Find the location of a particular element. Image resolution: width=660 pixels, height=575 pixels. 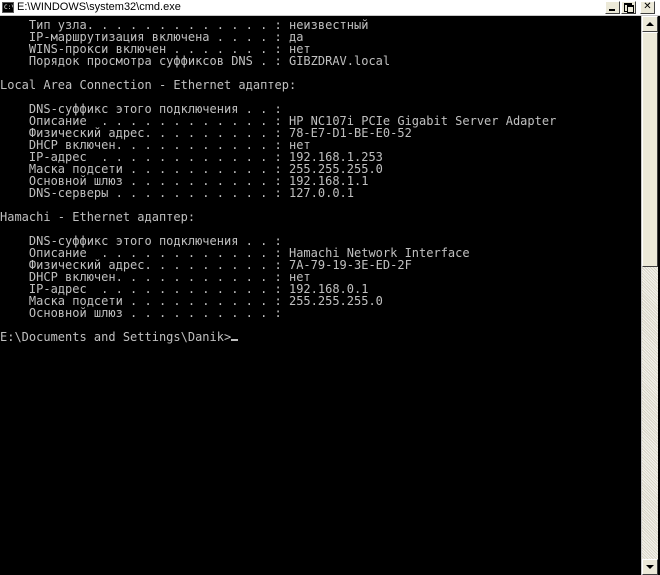

scroll-down-button is located at coordinates (650, 567).